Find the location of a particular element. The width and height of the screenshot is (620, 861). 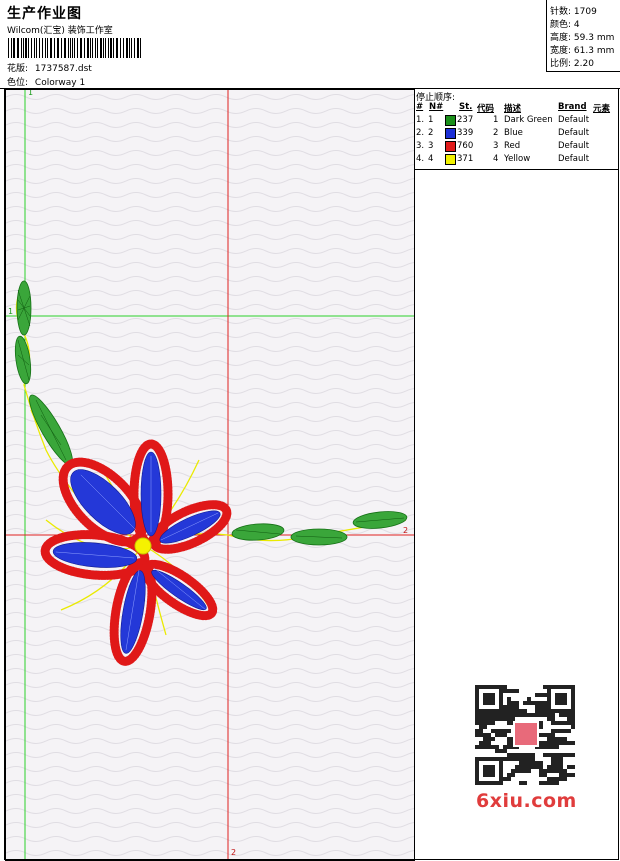

row-index: 2. is located at coordinates (420, 133).